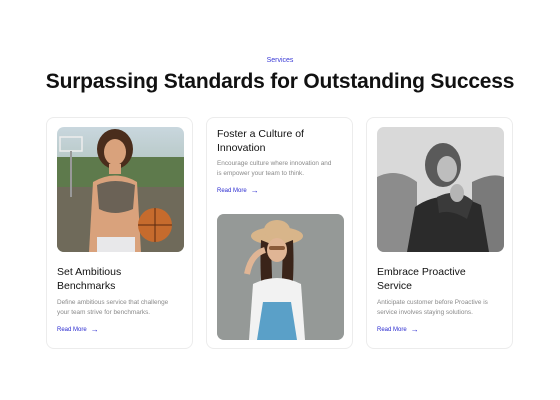 The width and height of the screenshot is (560, 400). I want to click on services-eyebrow: Services, so click(280, 60).